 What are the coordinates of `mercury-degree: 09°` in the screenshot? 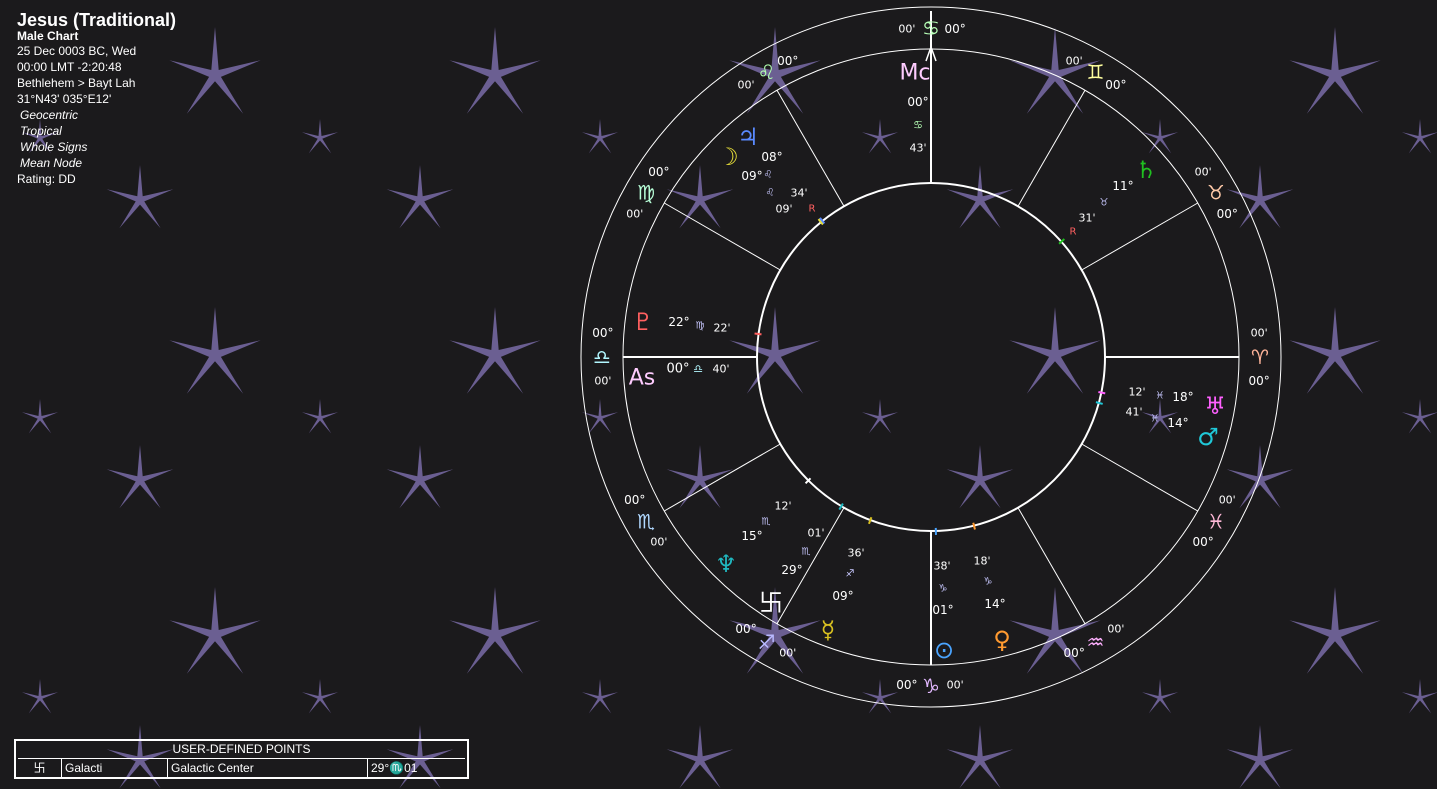 It's located at (842, 596).